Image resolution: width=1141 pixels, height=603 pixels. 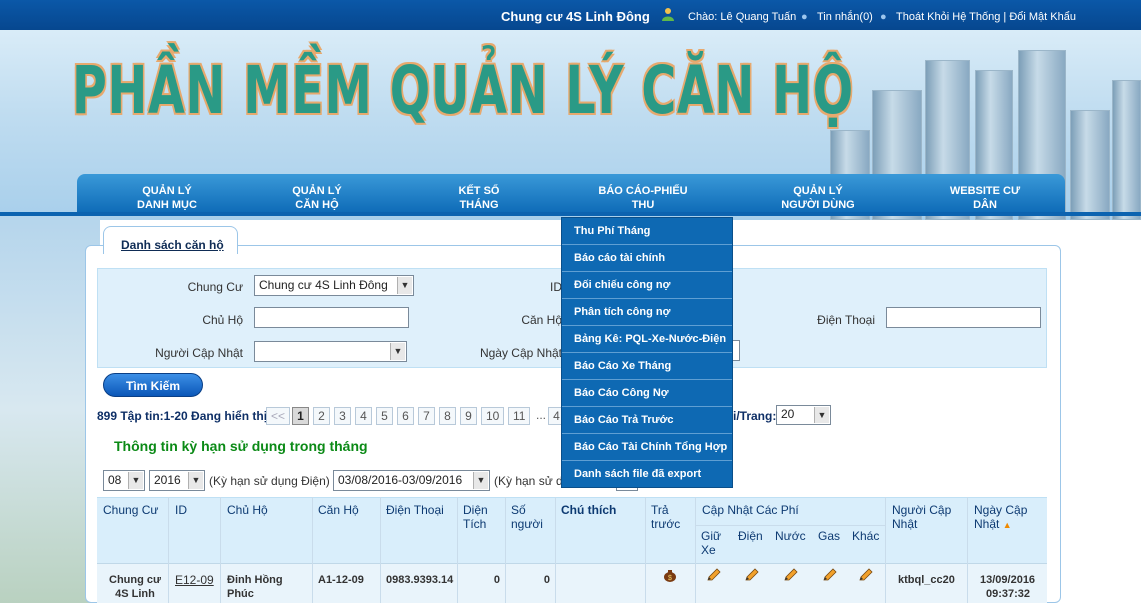 I want to click on menu-item-thu-phi-thang: Thu Phí Tháng, so click(x=647, y=231).